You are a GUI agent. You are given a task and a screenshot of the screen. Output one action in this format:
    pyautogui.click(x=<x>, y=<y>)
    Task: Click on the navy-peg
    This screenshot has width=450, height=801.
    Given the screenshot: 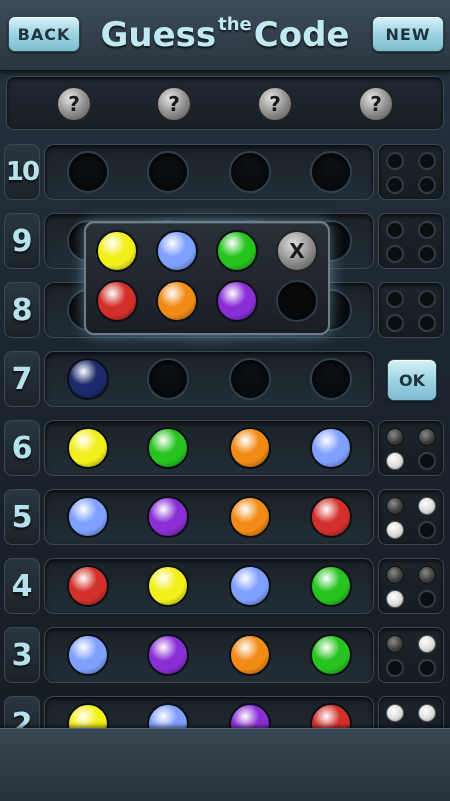 What is the action you would take?
    pyautogui.click(x=88, y=379)
    